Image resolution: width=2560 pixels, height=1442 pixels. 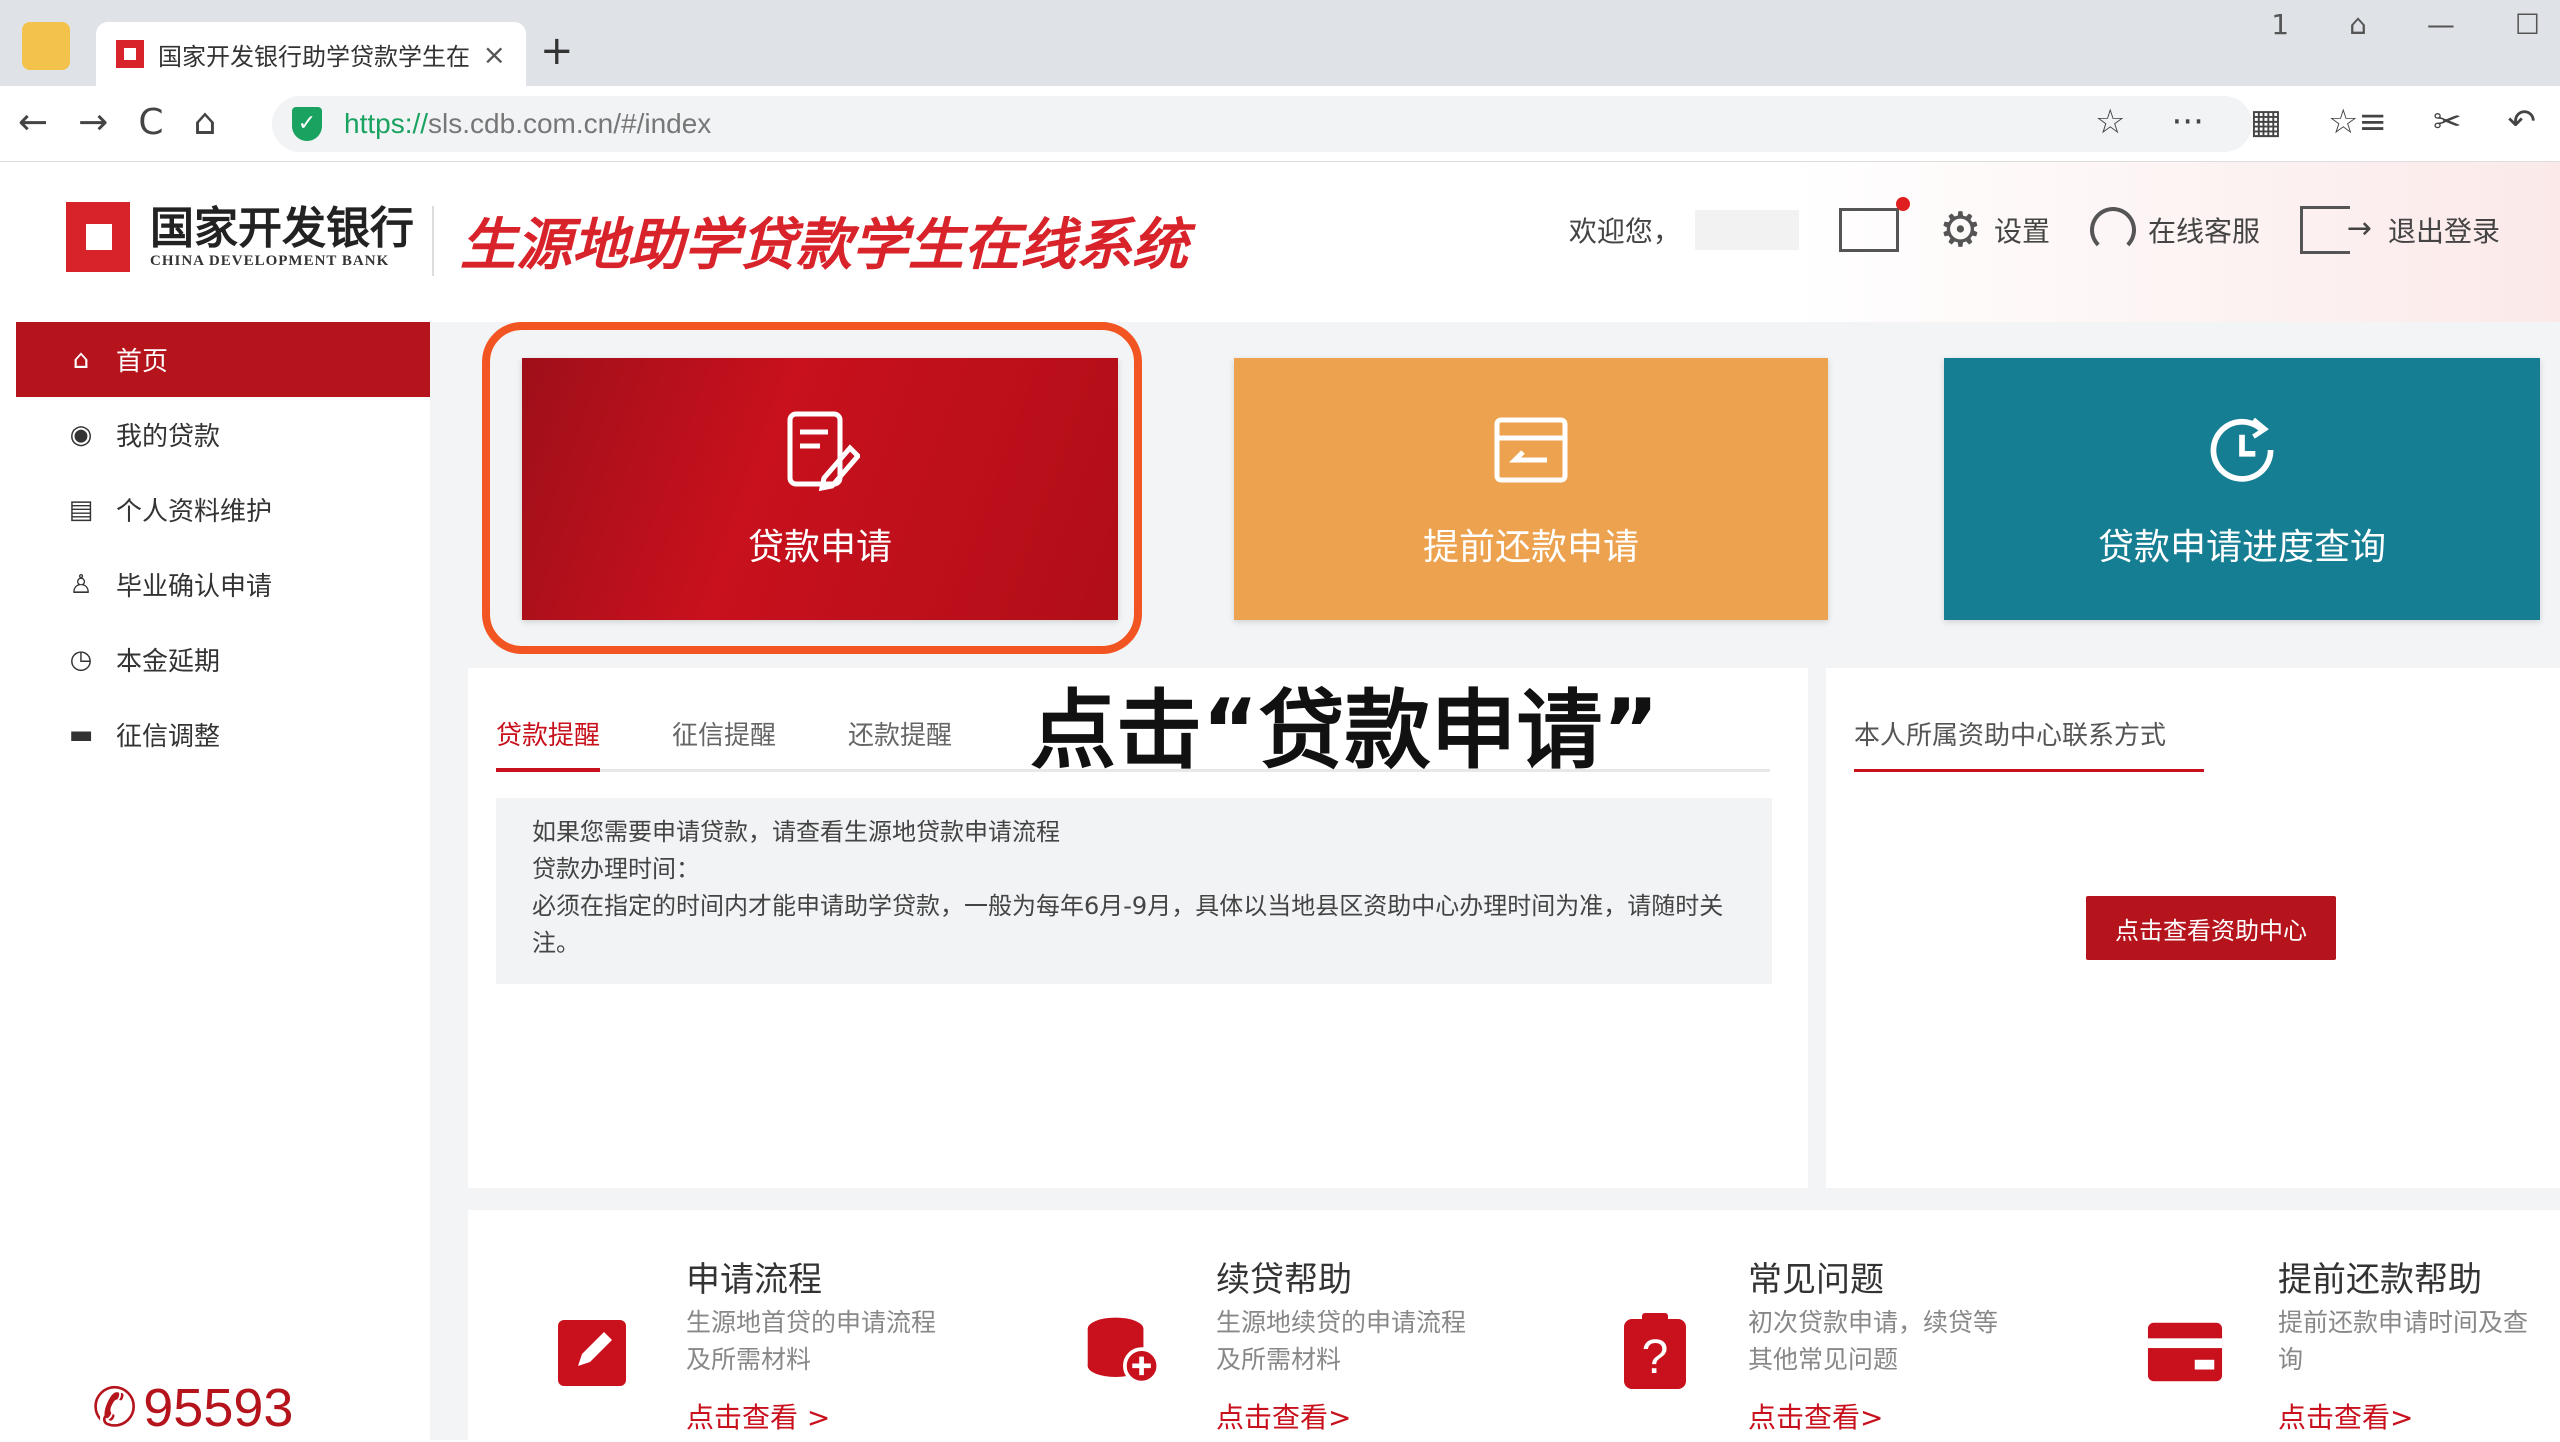 What do you see at coordinates (2021, 231) in the screenshot?
I see `settings-label: 设置` at bounding box center [2021, 231].